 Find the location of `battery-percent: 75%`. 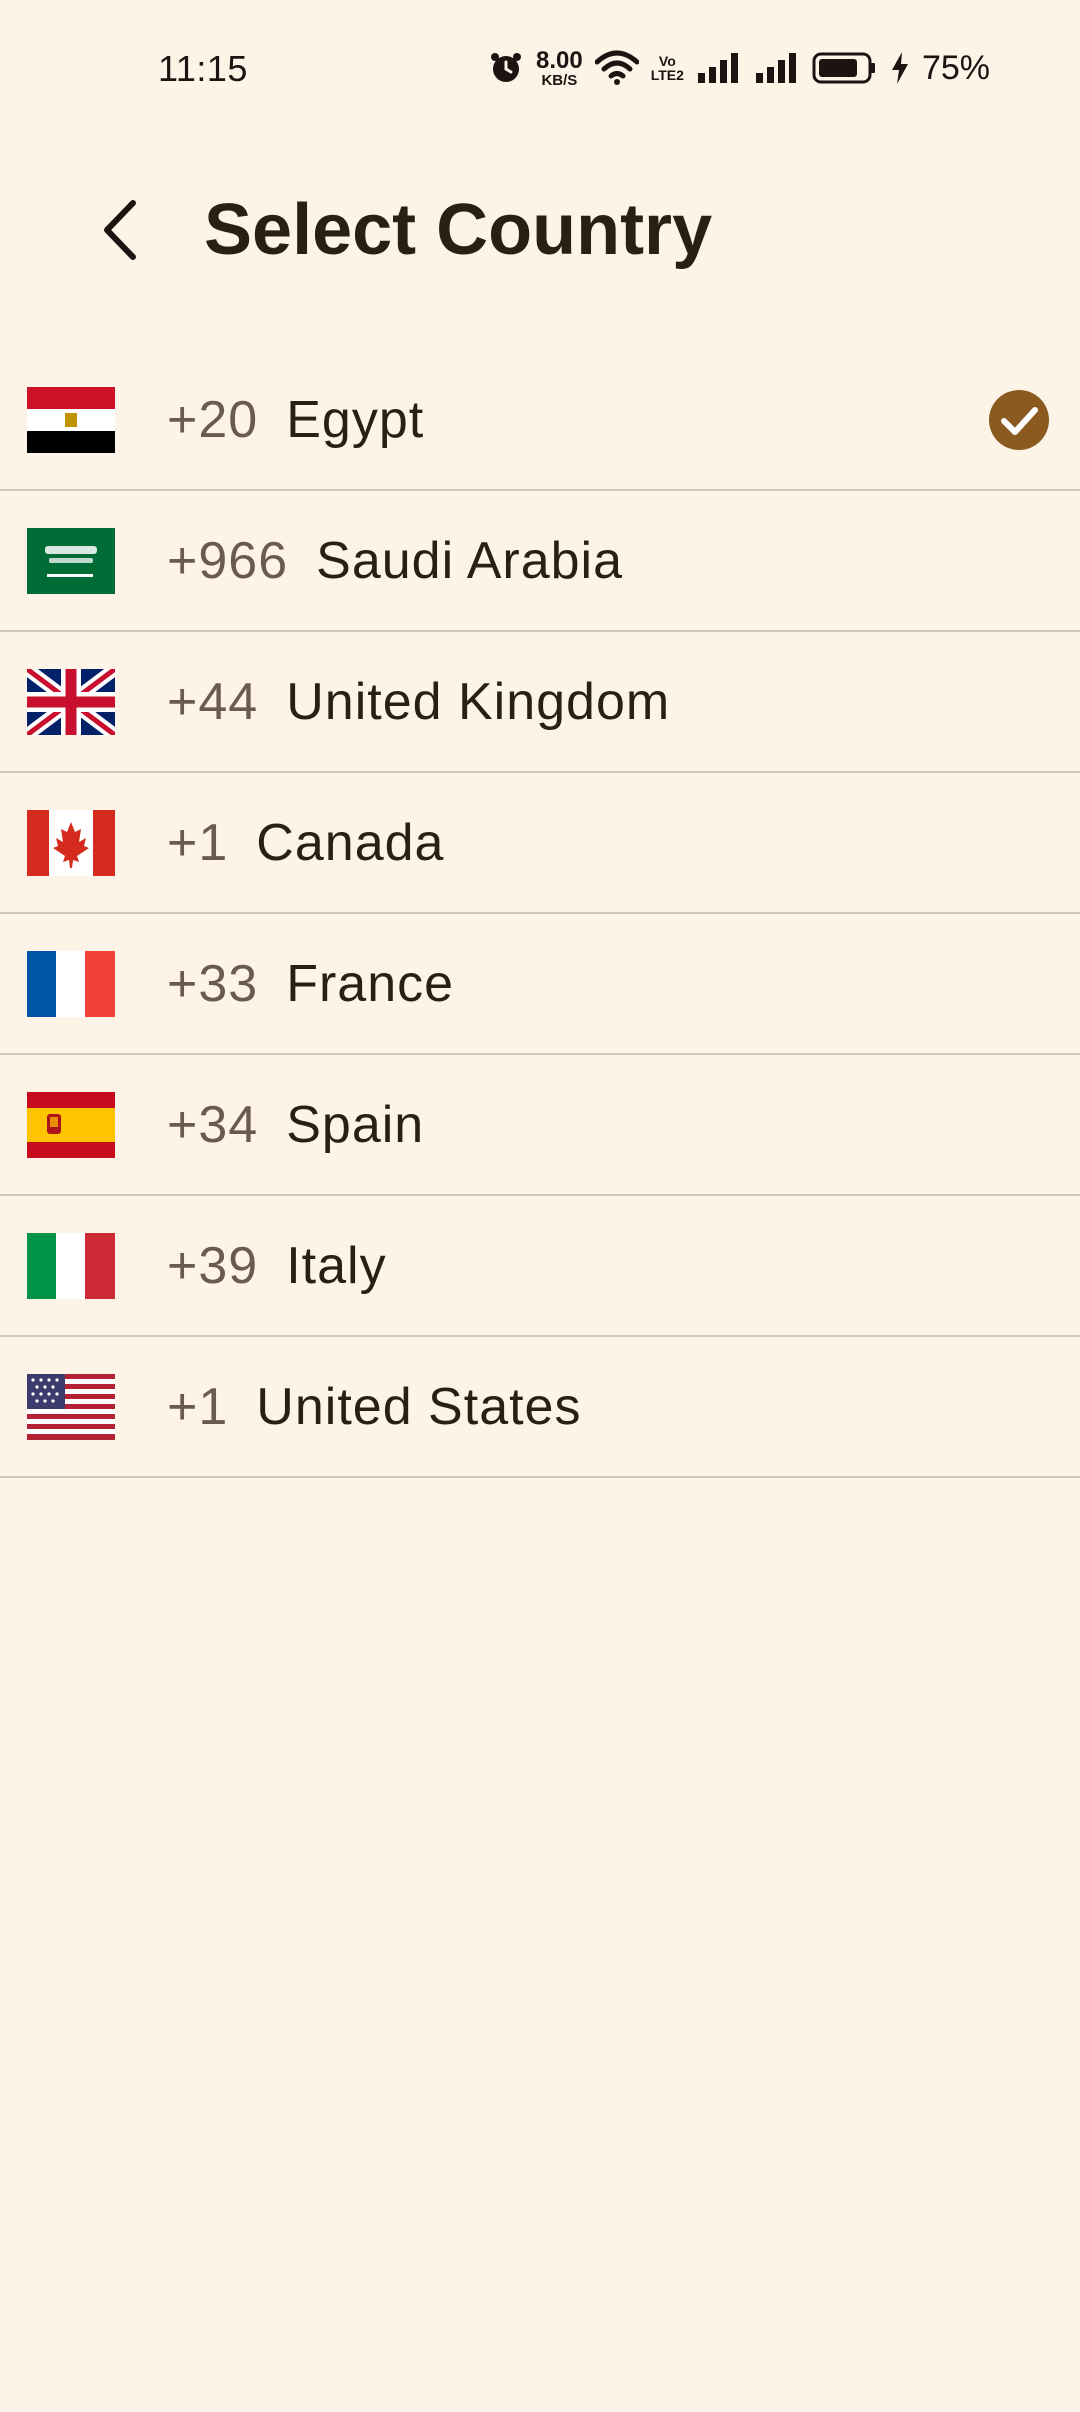

battery-percent: 75% is located at coordinates (955, 67).